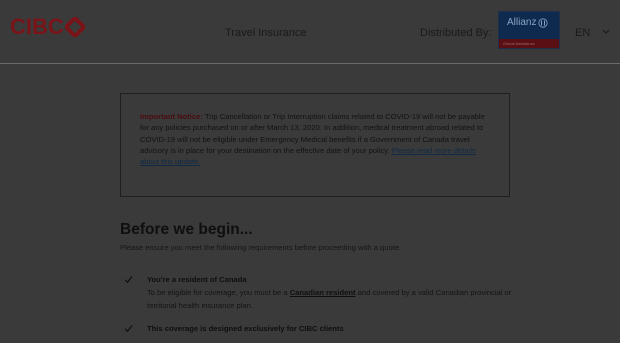 The image size is (620, 343). I want to click on distributed-by-label: Distributed By:, so click(456, 33).